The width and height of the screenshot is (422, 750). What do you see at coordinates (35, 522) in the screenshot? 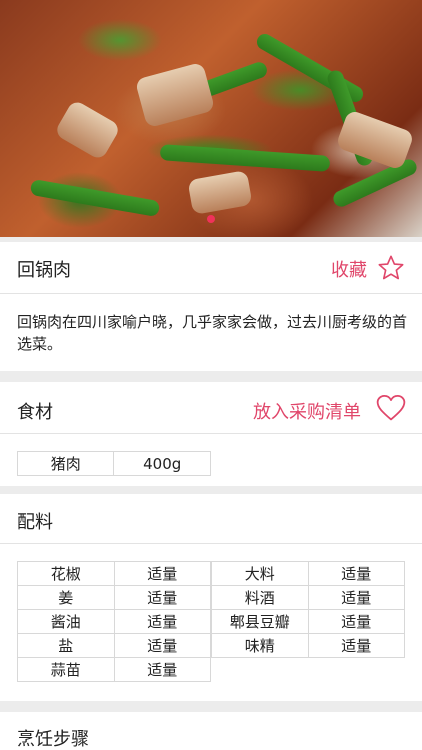
I see `seasonings-title: 配料` at bounding box center [35, 522].